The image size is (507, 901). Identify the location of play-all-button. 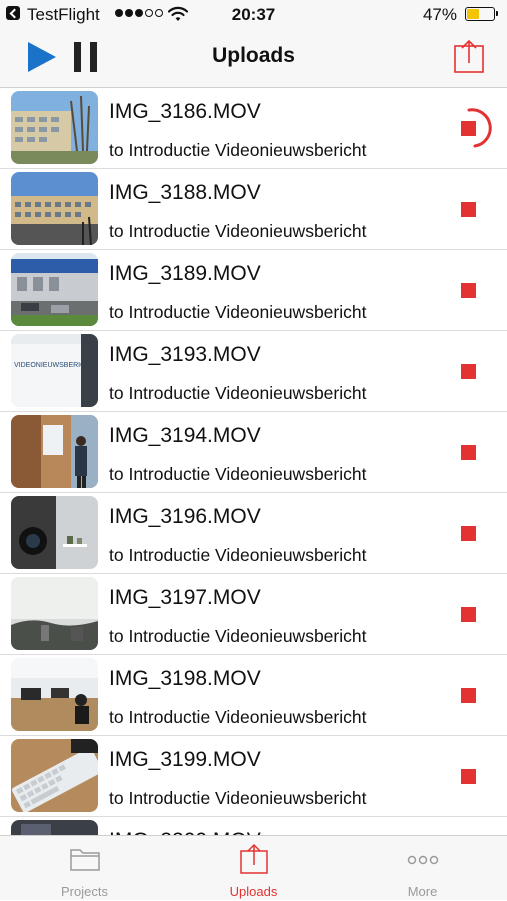
(42, 57).